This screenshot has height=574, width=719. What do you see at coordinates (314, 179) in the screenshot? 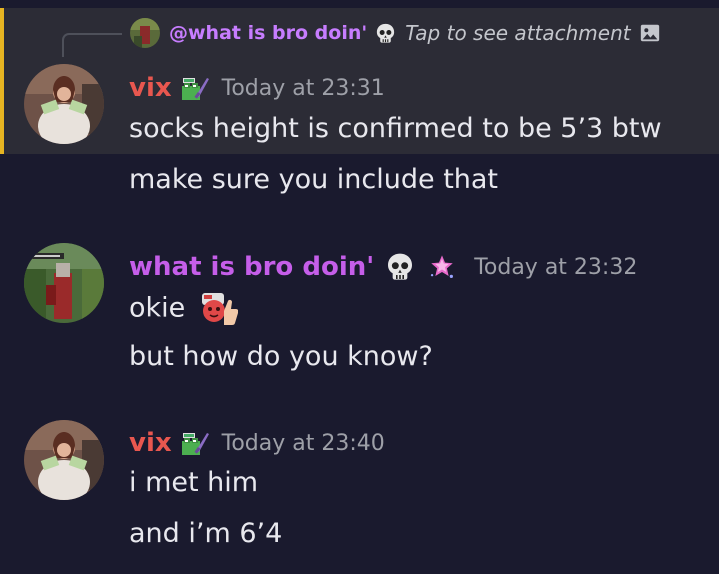
I see `message-text: make sure you include that` at bounding box center [314, 179].